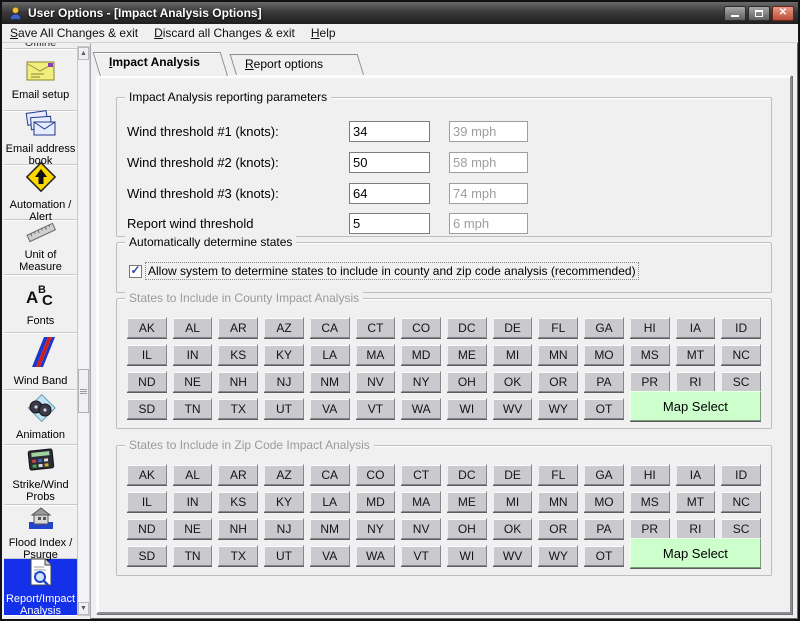 The width and height of the screenshot is (800, 621). I want to click on scroll-down-arrow-icon: ▼, so click(83, 608).